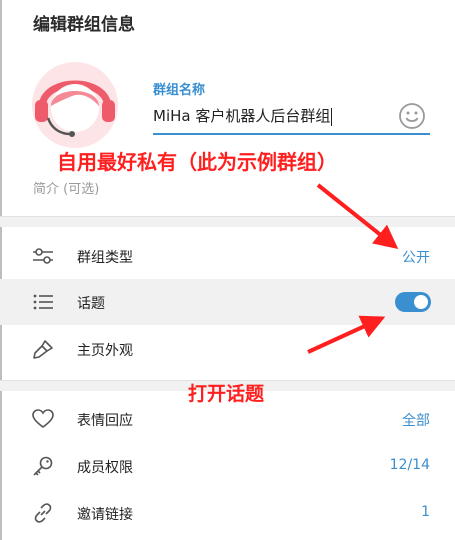  Describe the element at coordinates (105, 351) in the screenshot. I see `appearance-label: 主页外观` at that location.